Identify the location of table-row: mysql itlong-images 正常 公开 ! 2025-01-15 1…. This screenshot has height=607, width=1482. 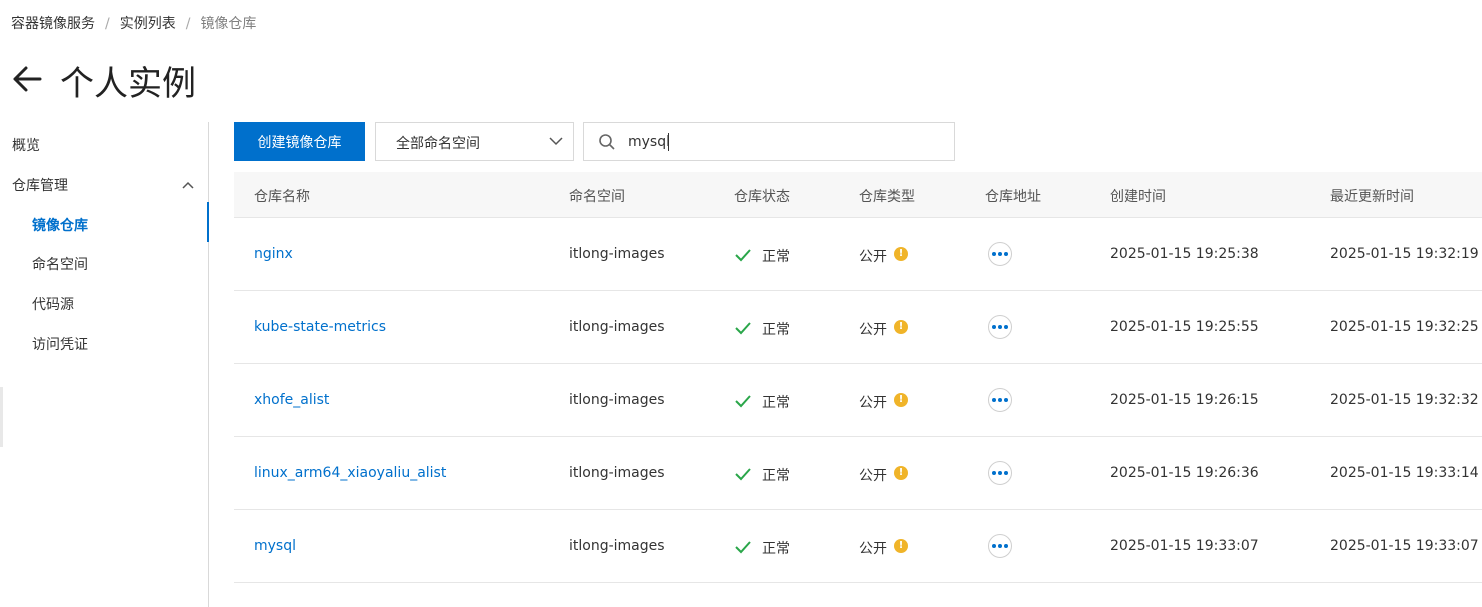
(858, 546).